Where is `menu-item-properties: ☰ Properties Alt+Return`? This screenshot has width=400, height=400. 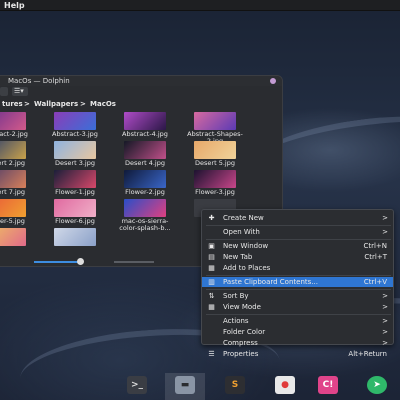 menu-item-properties: ☰ Properties Alt+Return is located at coordinates (297, 354).